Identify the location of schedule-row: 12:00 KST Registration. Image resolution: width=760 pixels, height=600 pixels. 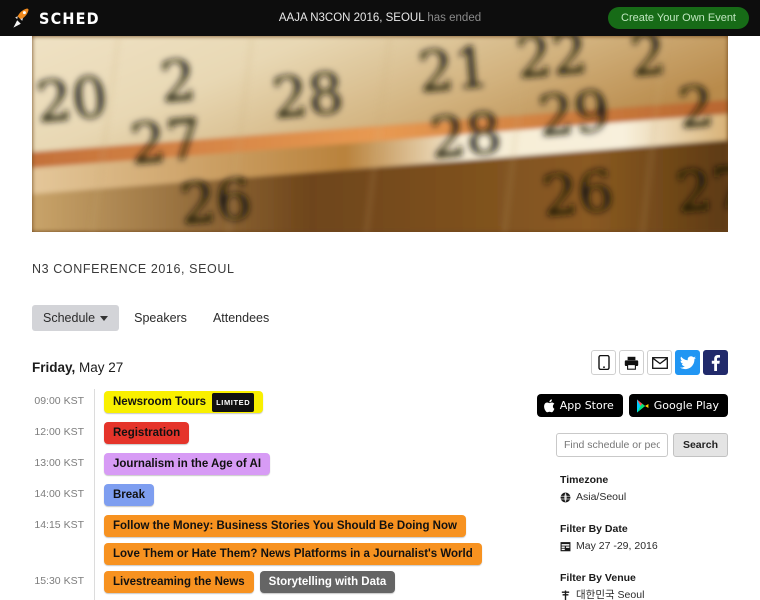
(282, 435).